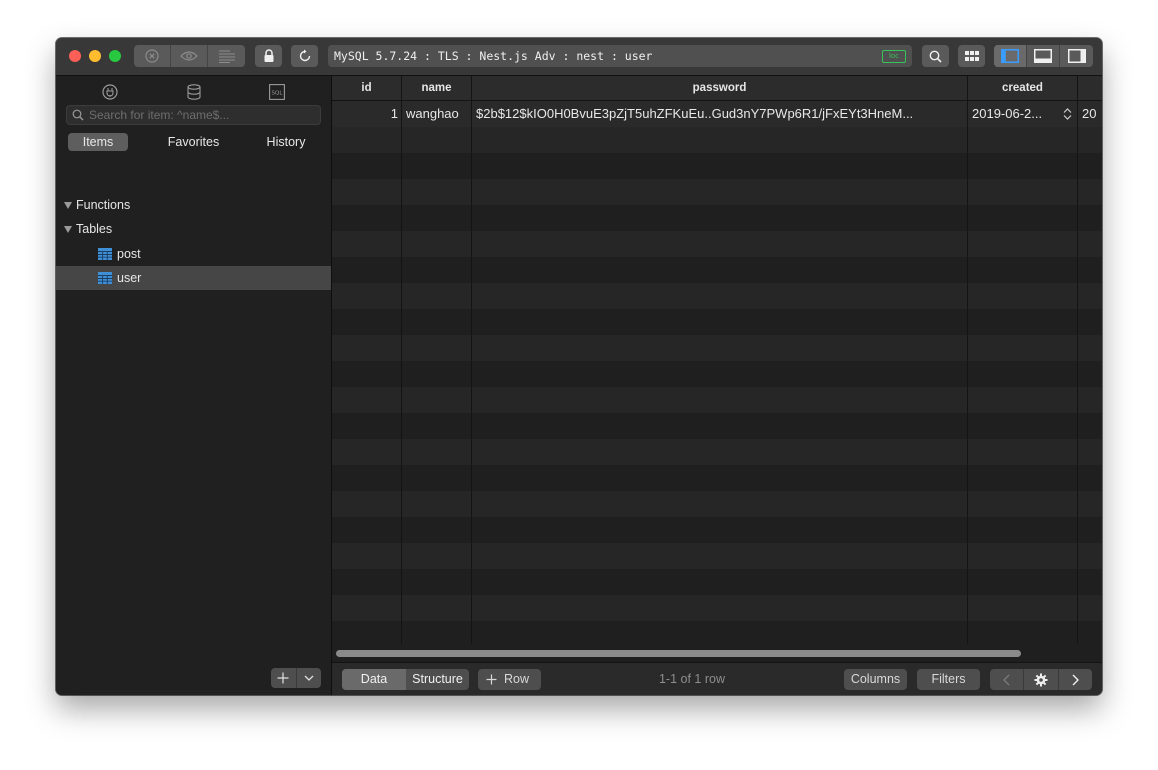 The width and height of the screenshot is (1158, 770). I want to click on local-badge: loc, so click(894, 56).